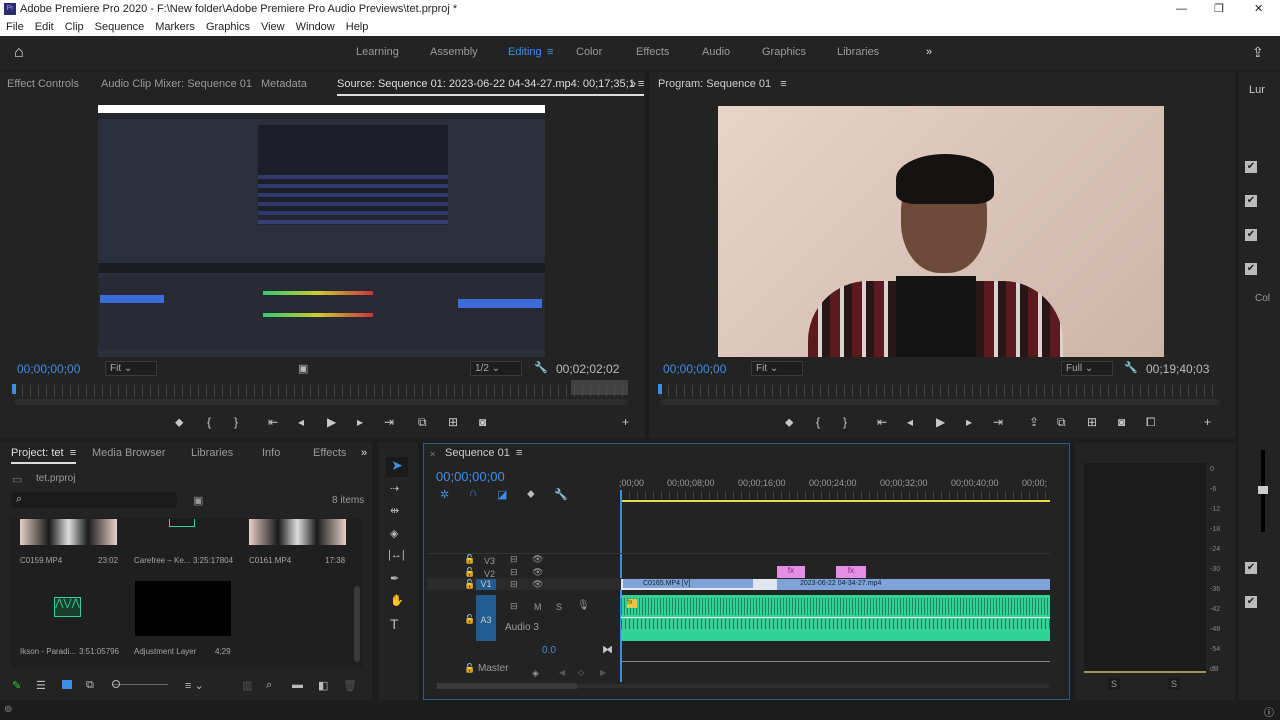 The height and width of the screenshot is (720, 1280). What do you see at coordinates (1131, 367) in the screenshot?
I see `program-wrench-icon: 🔧` at bounding box center [1131, 367].